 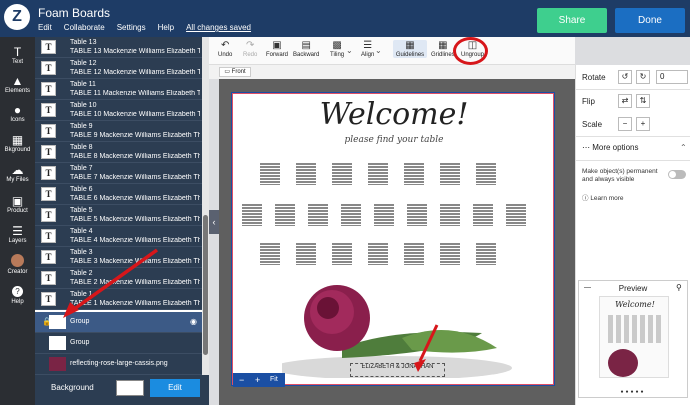 I want to click on background-edit-button: Edit, so click(x=175, y=388).